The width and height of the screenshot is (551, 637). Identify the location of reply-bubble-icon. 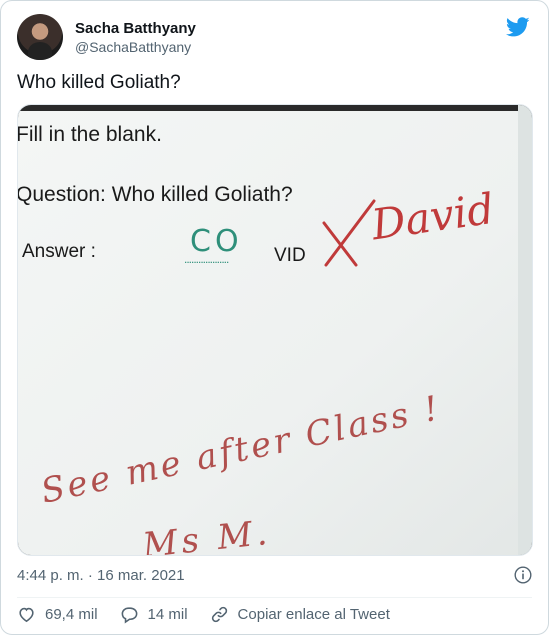
(129, 615).